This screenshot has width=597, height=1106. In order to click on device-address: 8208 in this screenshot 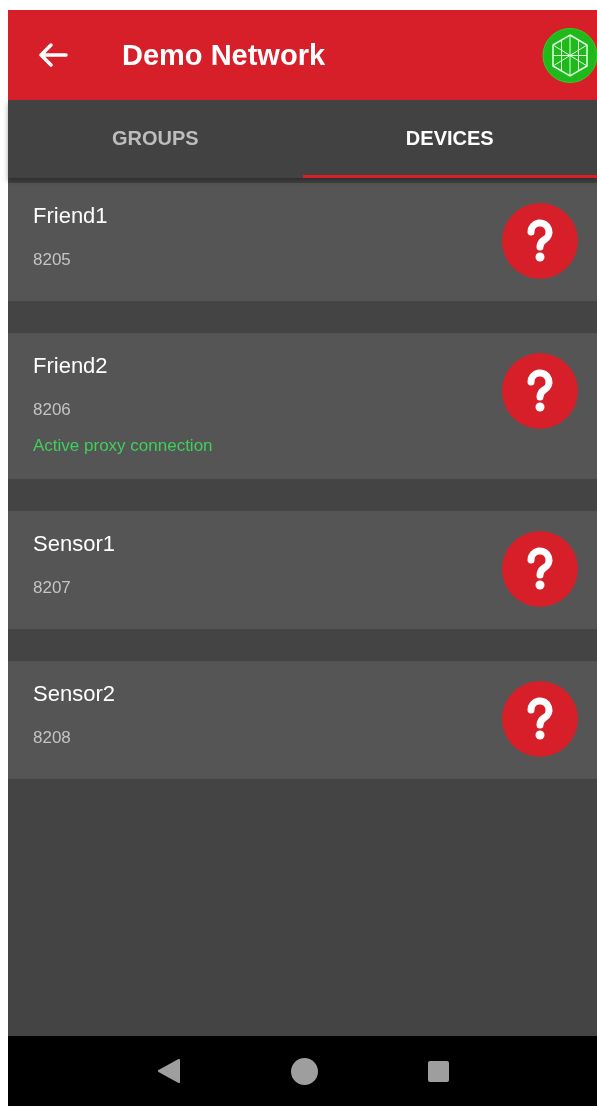, I will do `click(52, 738)`.